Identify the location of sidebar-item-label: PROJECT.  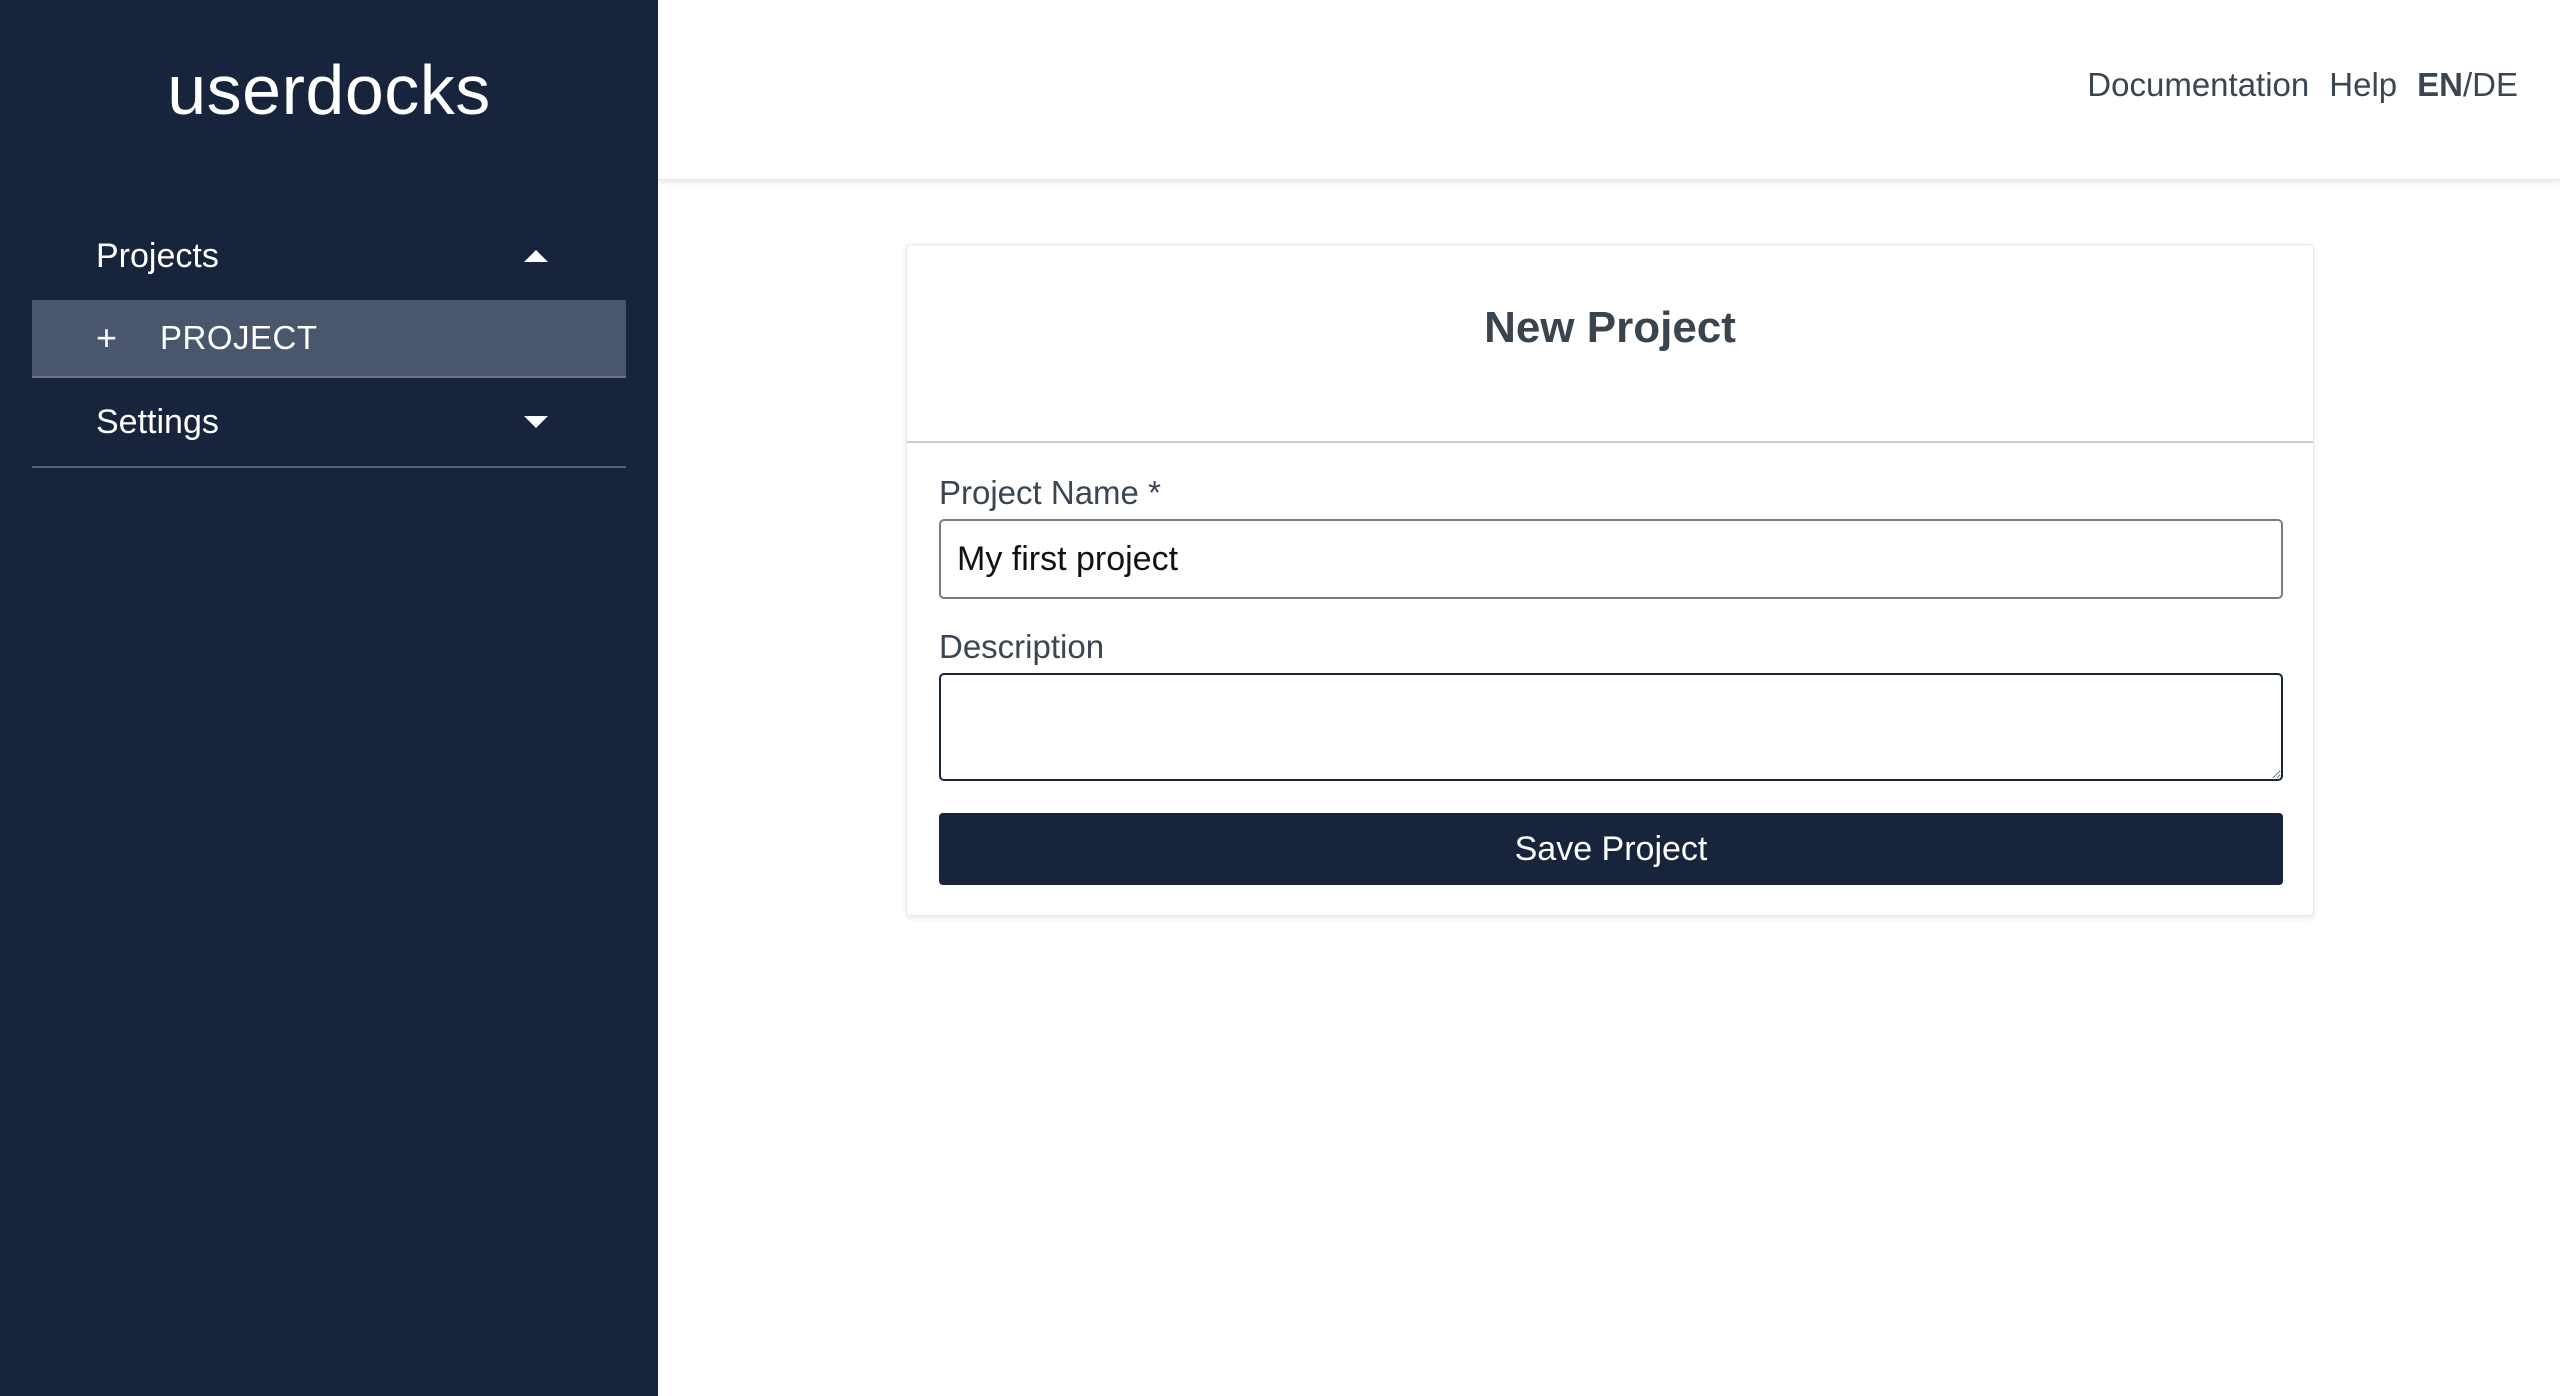
(239, 337).